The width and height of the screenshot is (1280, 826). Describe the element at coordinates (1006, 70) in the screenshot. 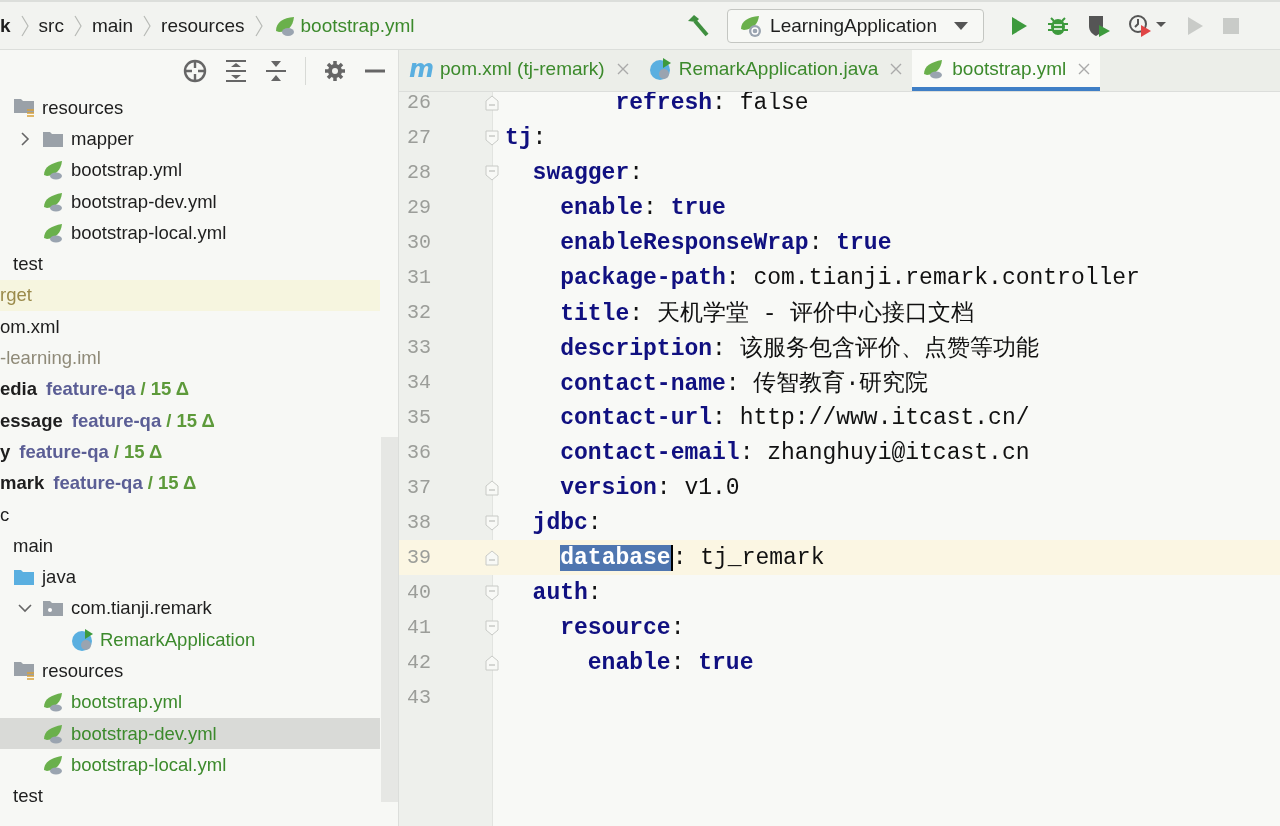

I see `editor-tab: bootstrap.yml` at that location.